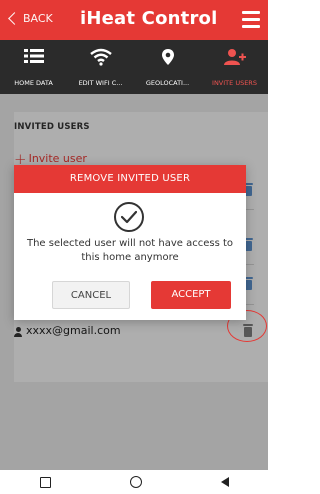  What do you see at coordinates (100, 59) in the screenshot?
I see `wifi-icon` at bounding box center [100, 59].